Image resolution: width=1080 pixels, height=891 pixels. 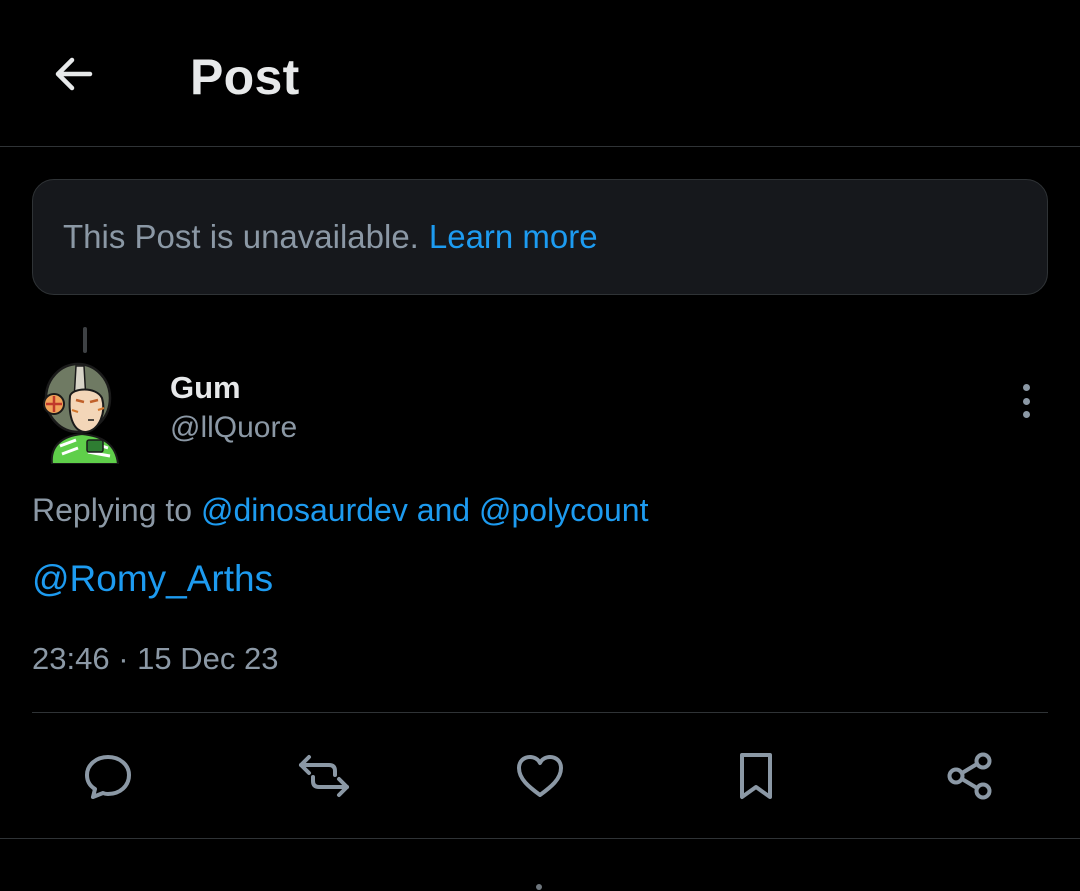 I want to click on heart-icon, so click(x=540, y=776).